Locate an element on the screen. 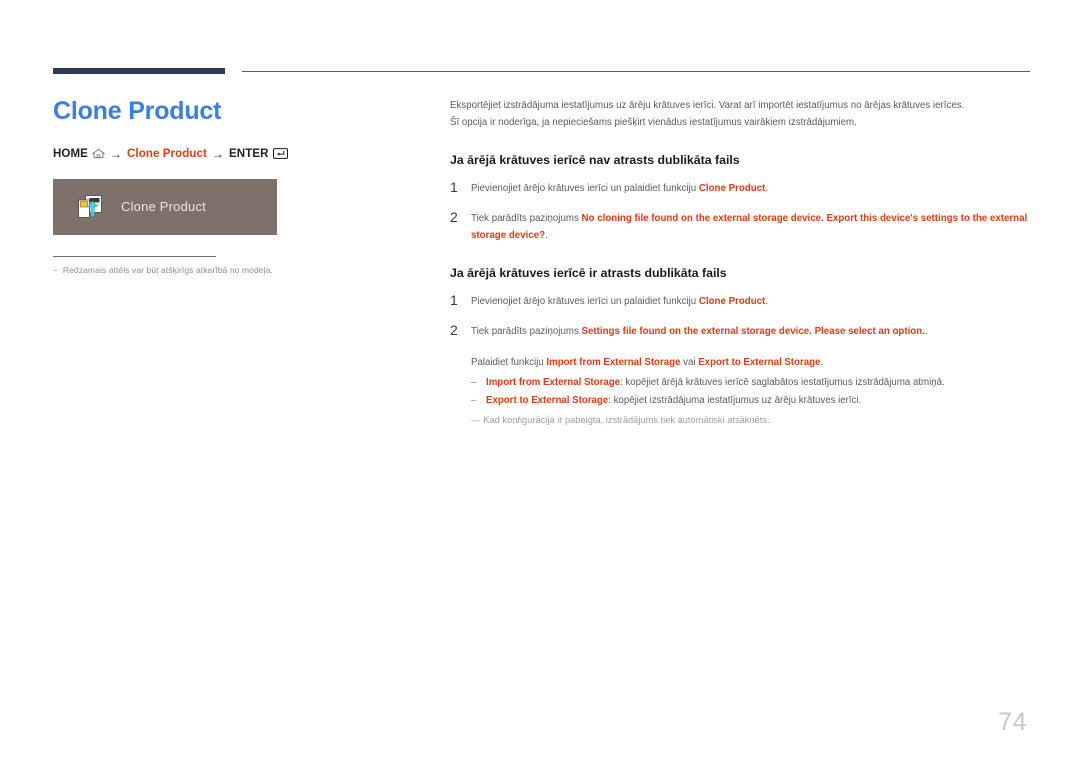  clone-product-icon is located at coordinates (90, 207).